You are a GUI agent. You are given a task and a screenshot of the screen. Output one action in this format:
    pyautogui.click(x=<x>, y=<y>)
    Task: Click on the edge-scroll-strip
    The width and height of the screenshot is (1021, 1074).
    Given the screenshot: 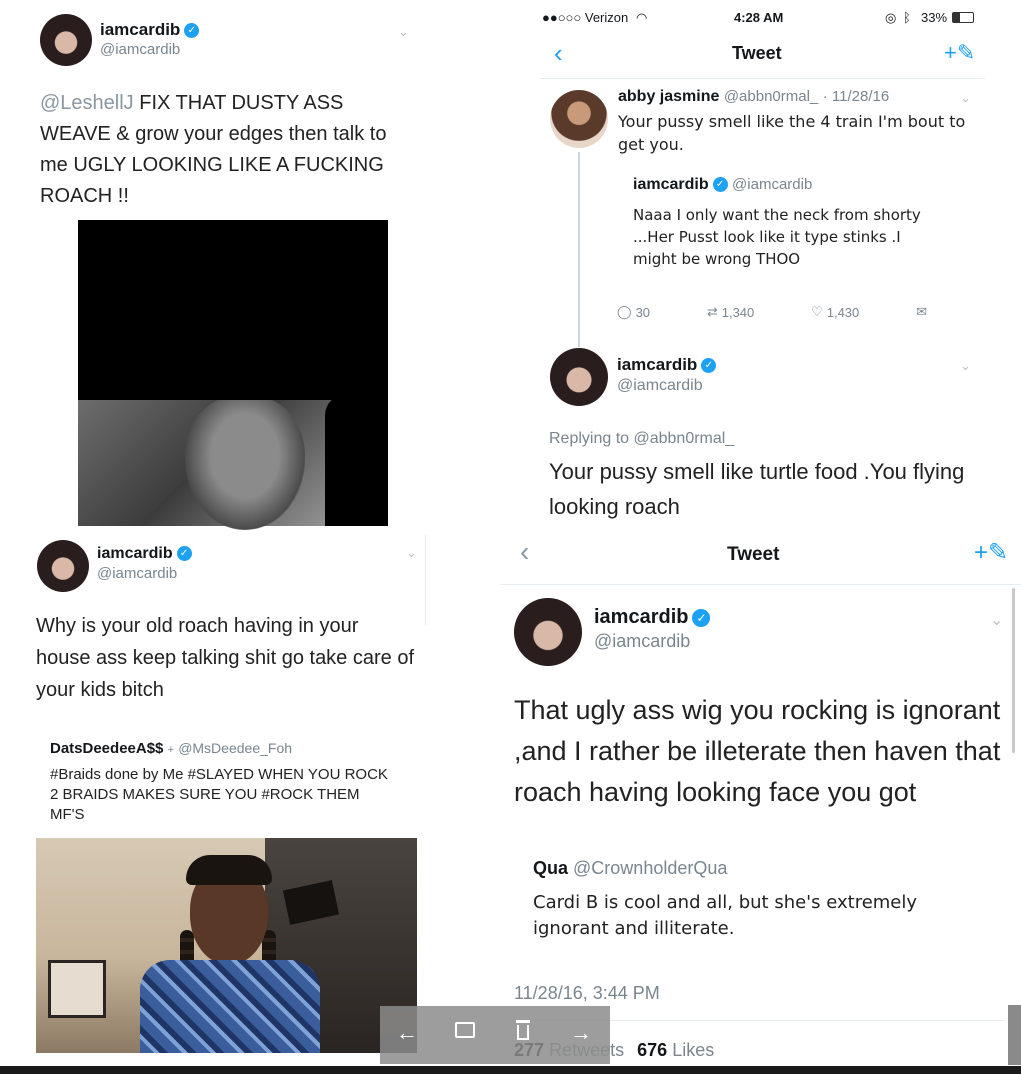 What is the action you would take?
    pyautogui.click(x=1014, y=1035)
    